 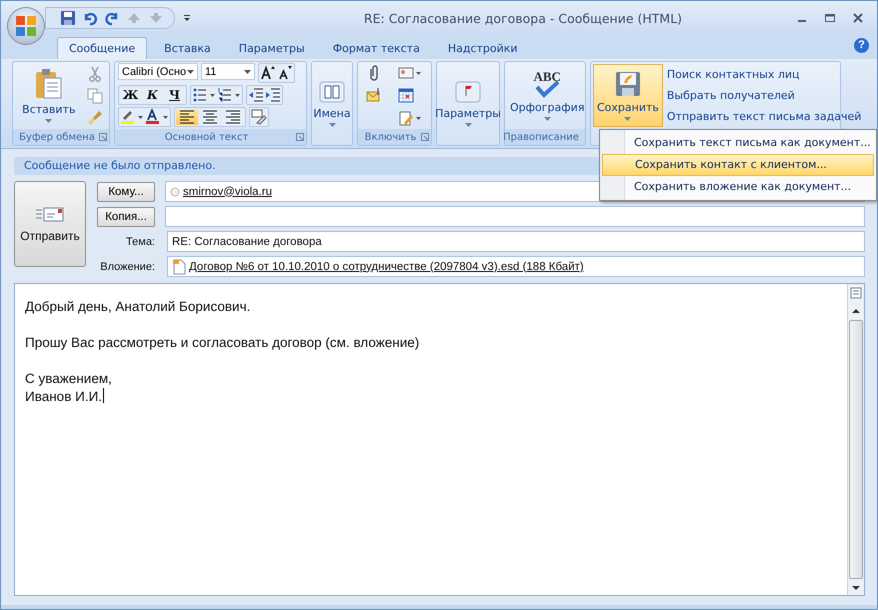 What do you see at coordinates (855, 439) in the screenshot?
I see `scrollbar` at bounding box center [855, 439].